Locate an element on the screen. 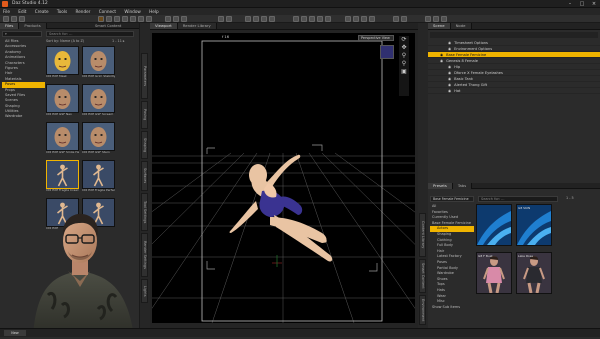 The width and height of the screenshot is (600, 339). maximize-button: □ is located at coordinates (582, 4).